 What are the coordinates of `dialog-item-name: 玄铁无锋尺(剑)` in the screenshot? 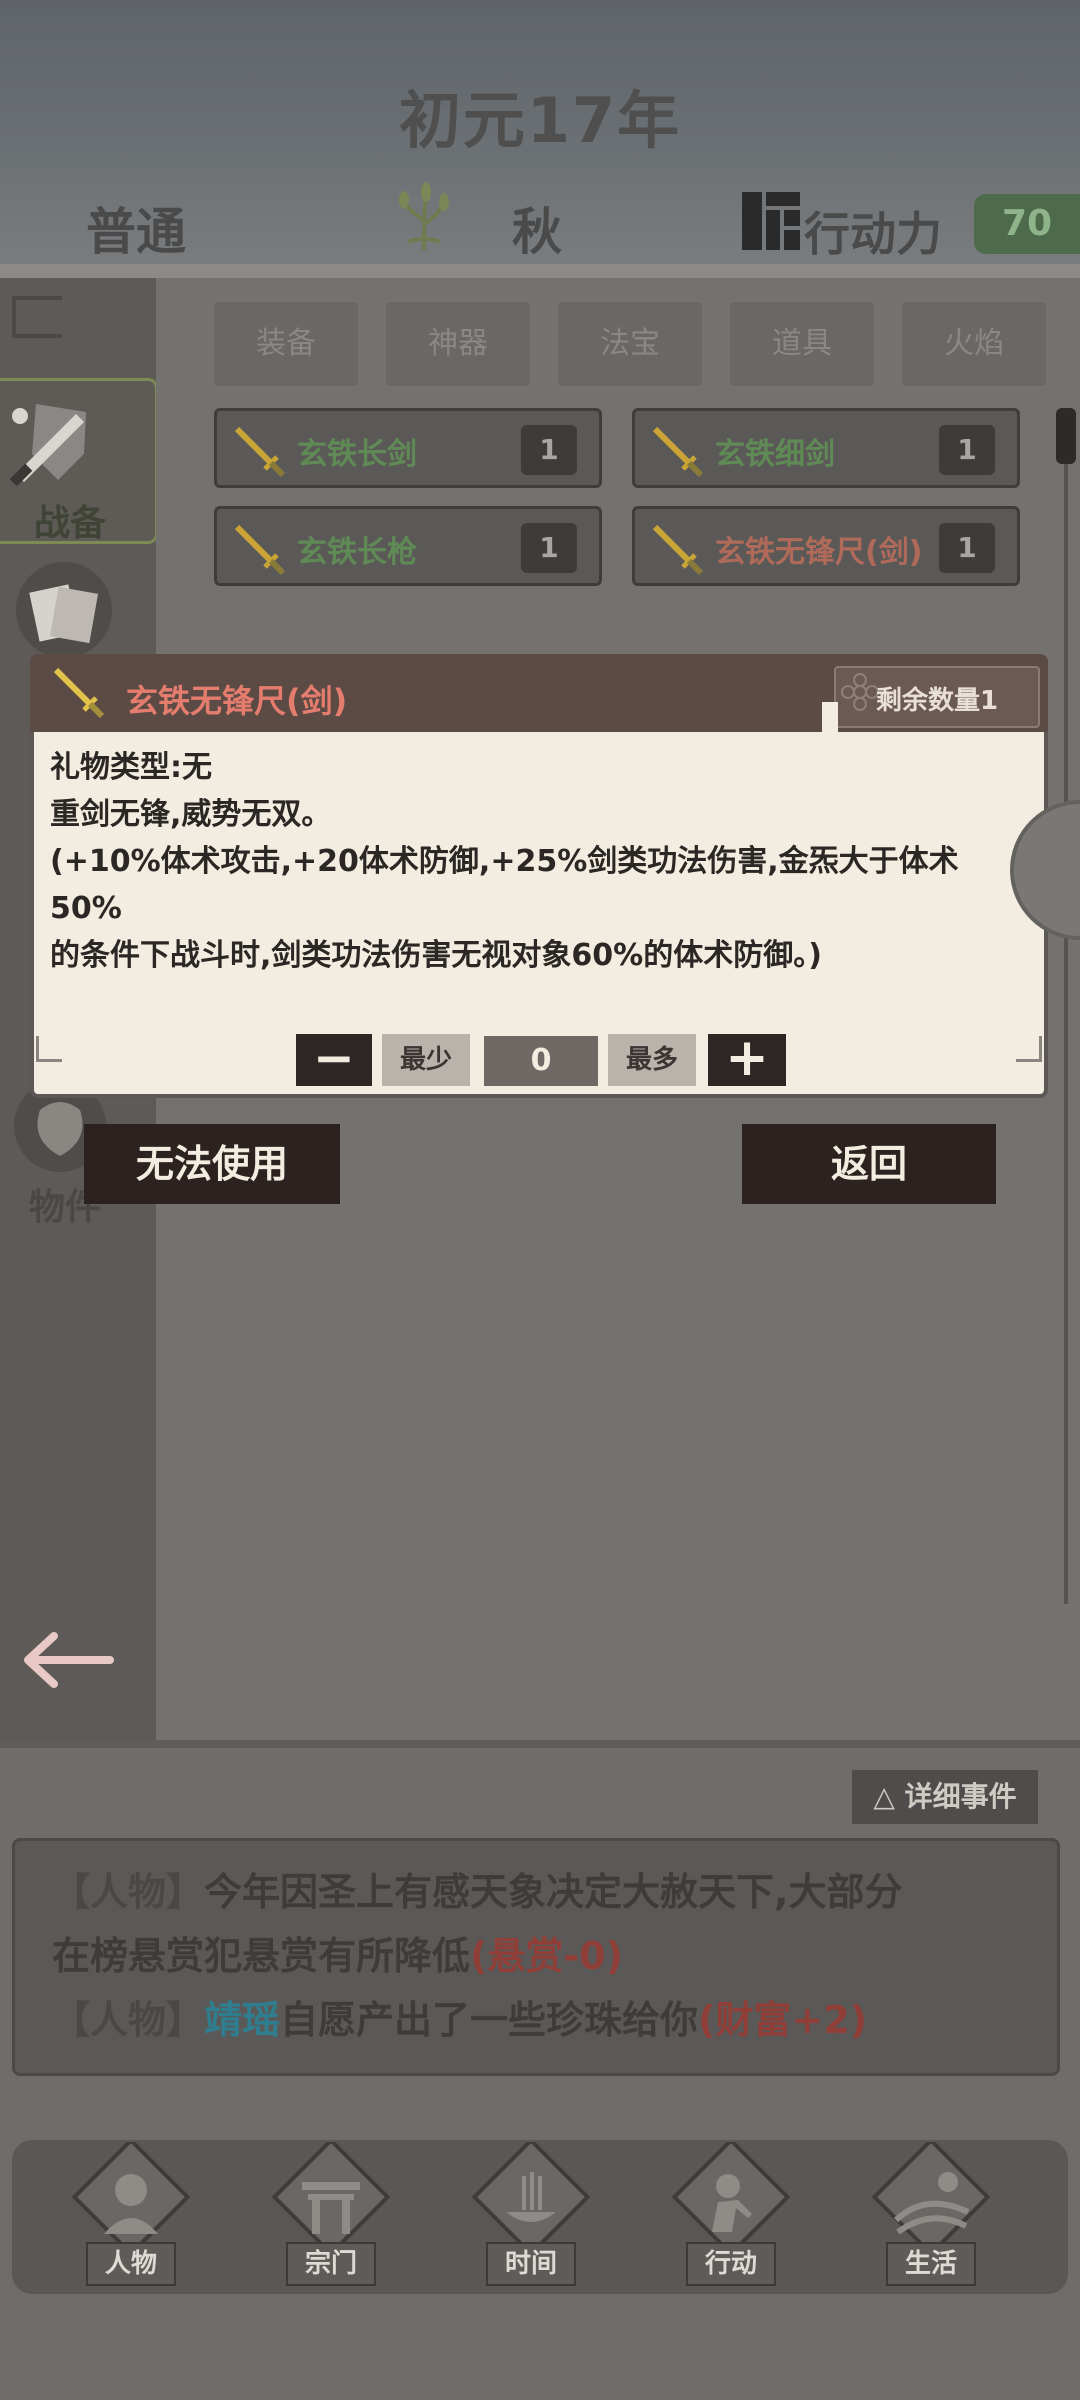 It's located at (237, 701).